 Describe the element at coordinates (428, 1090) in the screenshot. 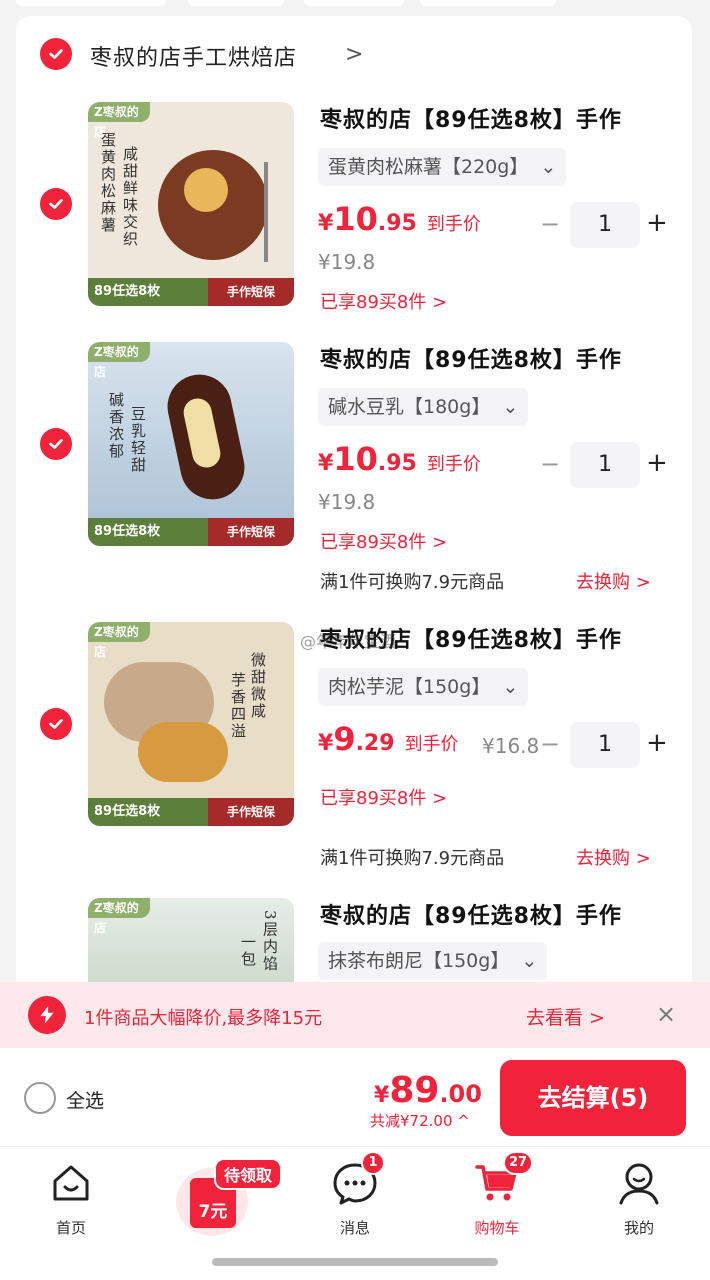

I see `total-price: ¥89.00` at that location.